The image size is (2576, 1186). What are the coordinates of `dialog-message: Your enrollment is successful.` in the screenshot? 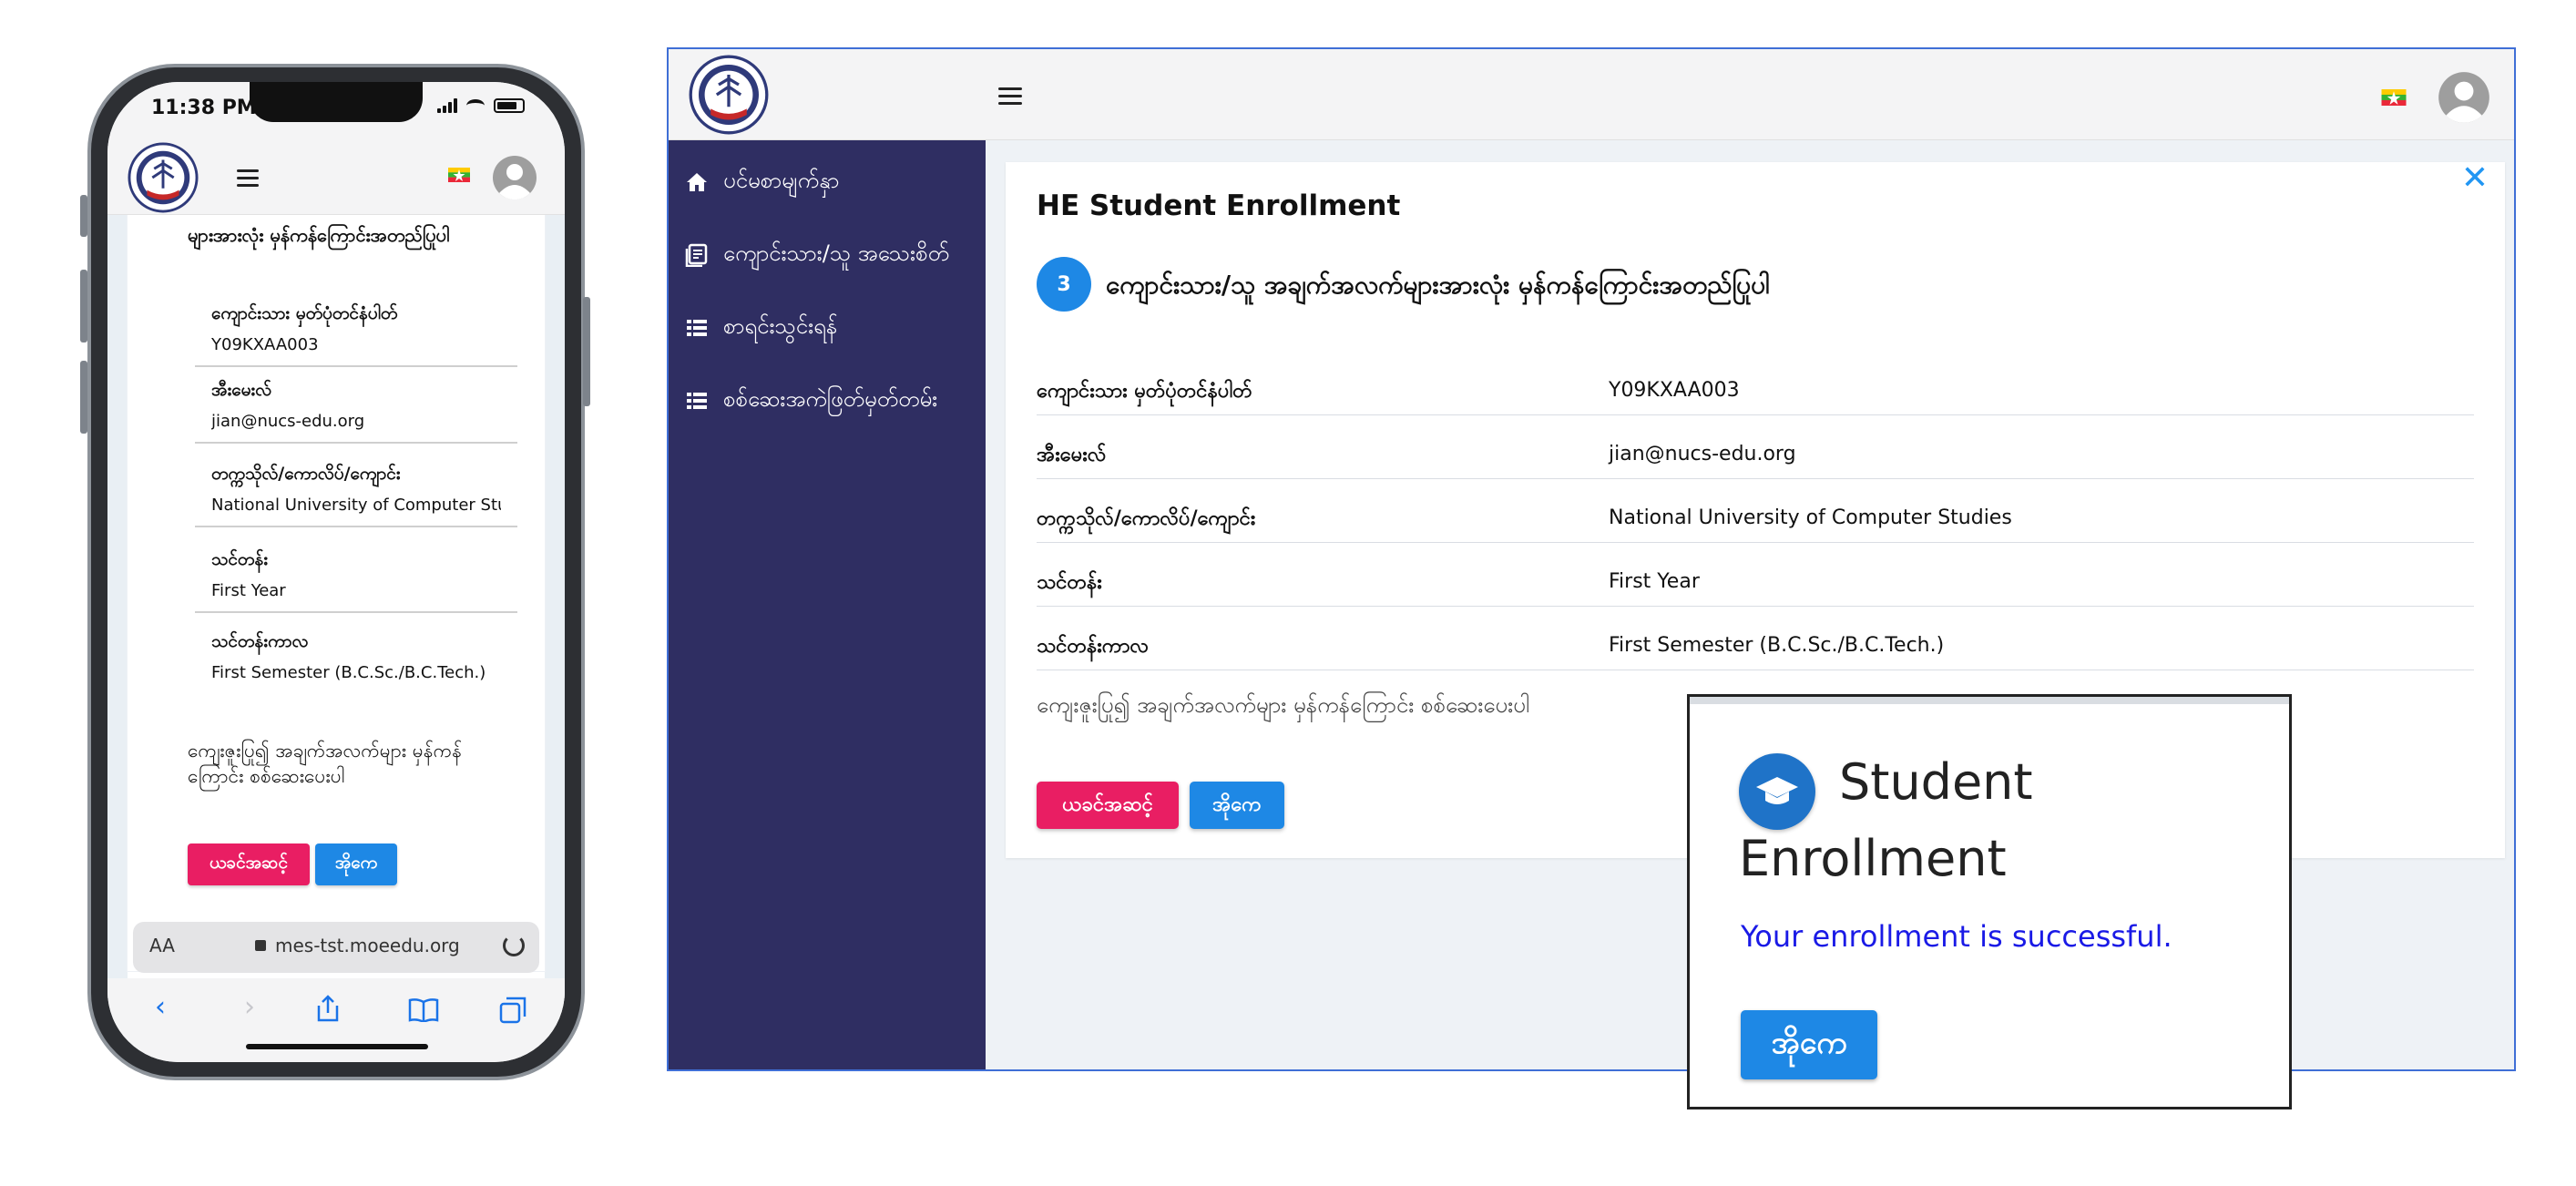 It's located at (1957, 936).